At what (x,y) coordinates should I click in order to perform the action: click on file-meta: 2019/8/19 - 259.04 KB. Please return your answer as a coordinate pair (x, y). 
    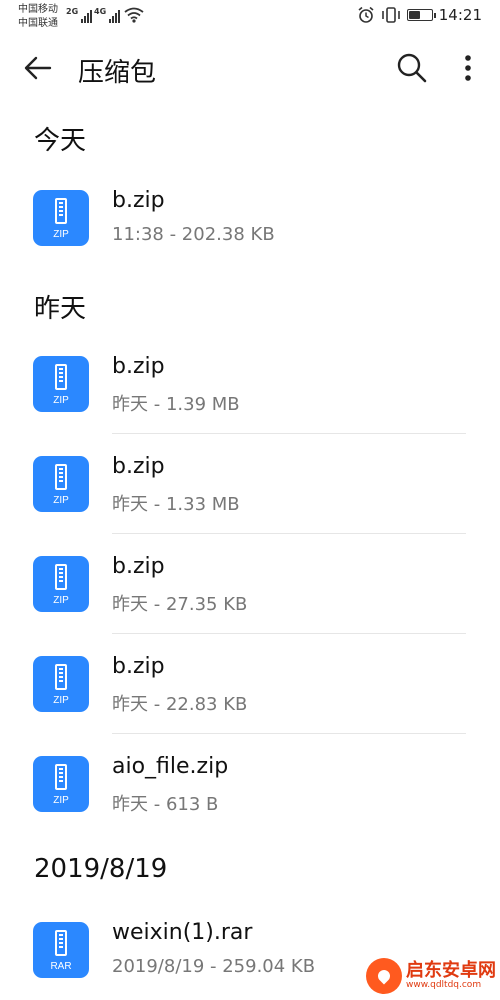
    Looking at the image, I should click on (214, 966).